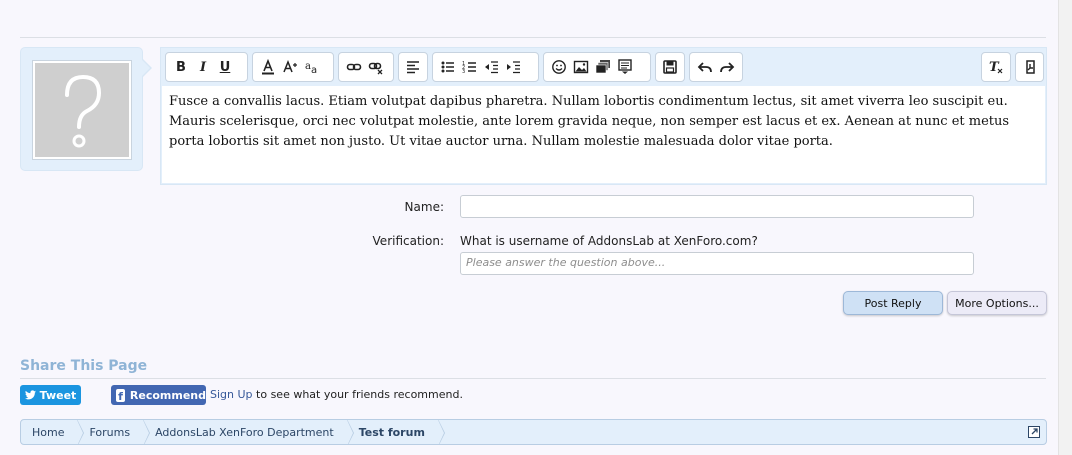  Describe the element at coordinates (893, 303) in the screenshot. I see `post-reply-button: Post Reply` at that location.